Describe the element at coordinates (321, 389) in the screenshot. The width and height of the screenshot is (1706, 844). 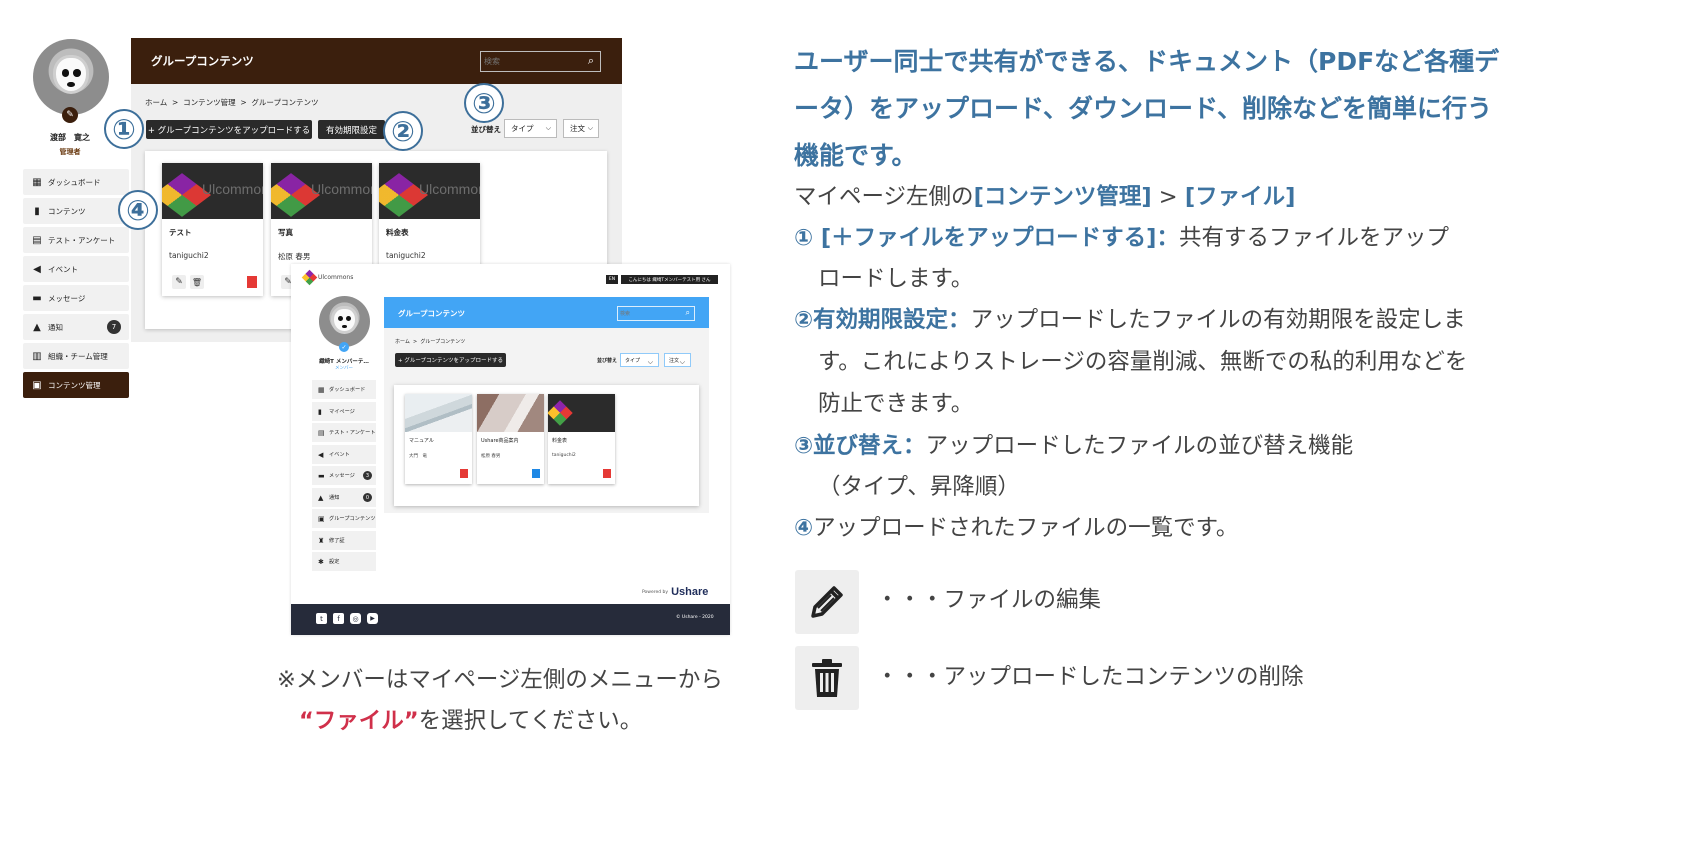
I see `dashboard-icon: ▦` at that location.